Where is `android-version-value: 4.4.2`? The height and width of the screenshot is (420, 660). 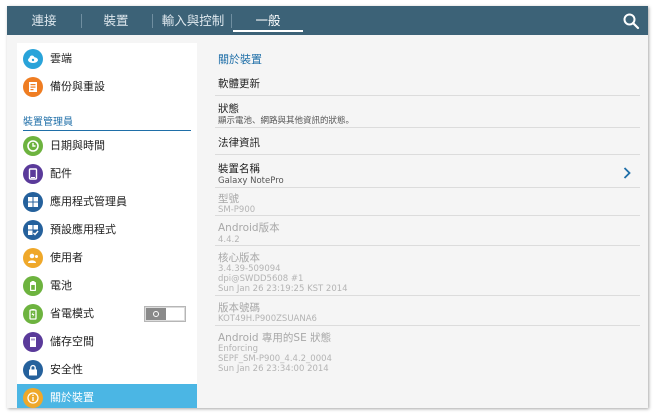
android-version-value: 4.4.2 is located at coordinates (229, 240).